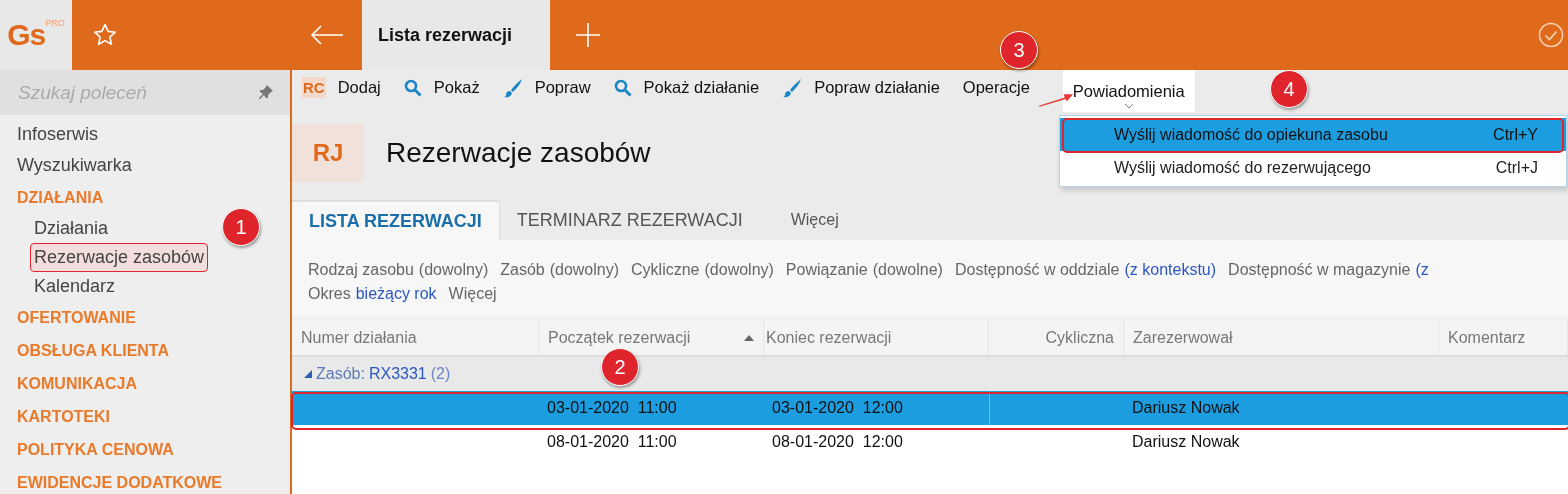  Describe the element at coordinates (550, 87) in the screenshot. I see `toolbar-button: Popraw` at that location.